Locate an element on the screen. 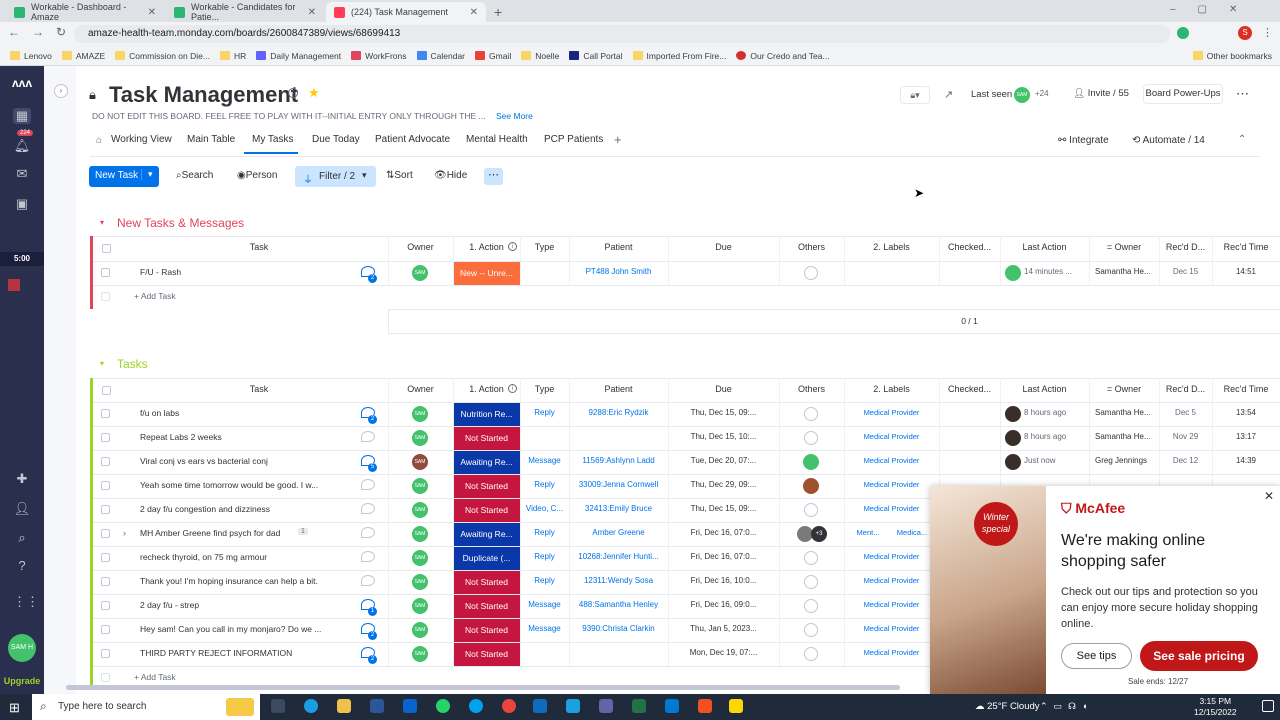  bookmark: Lenovo is located at coordinates (31, 56).